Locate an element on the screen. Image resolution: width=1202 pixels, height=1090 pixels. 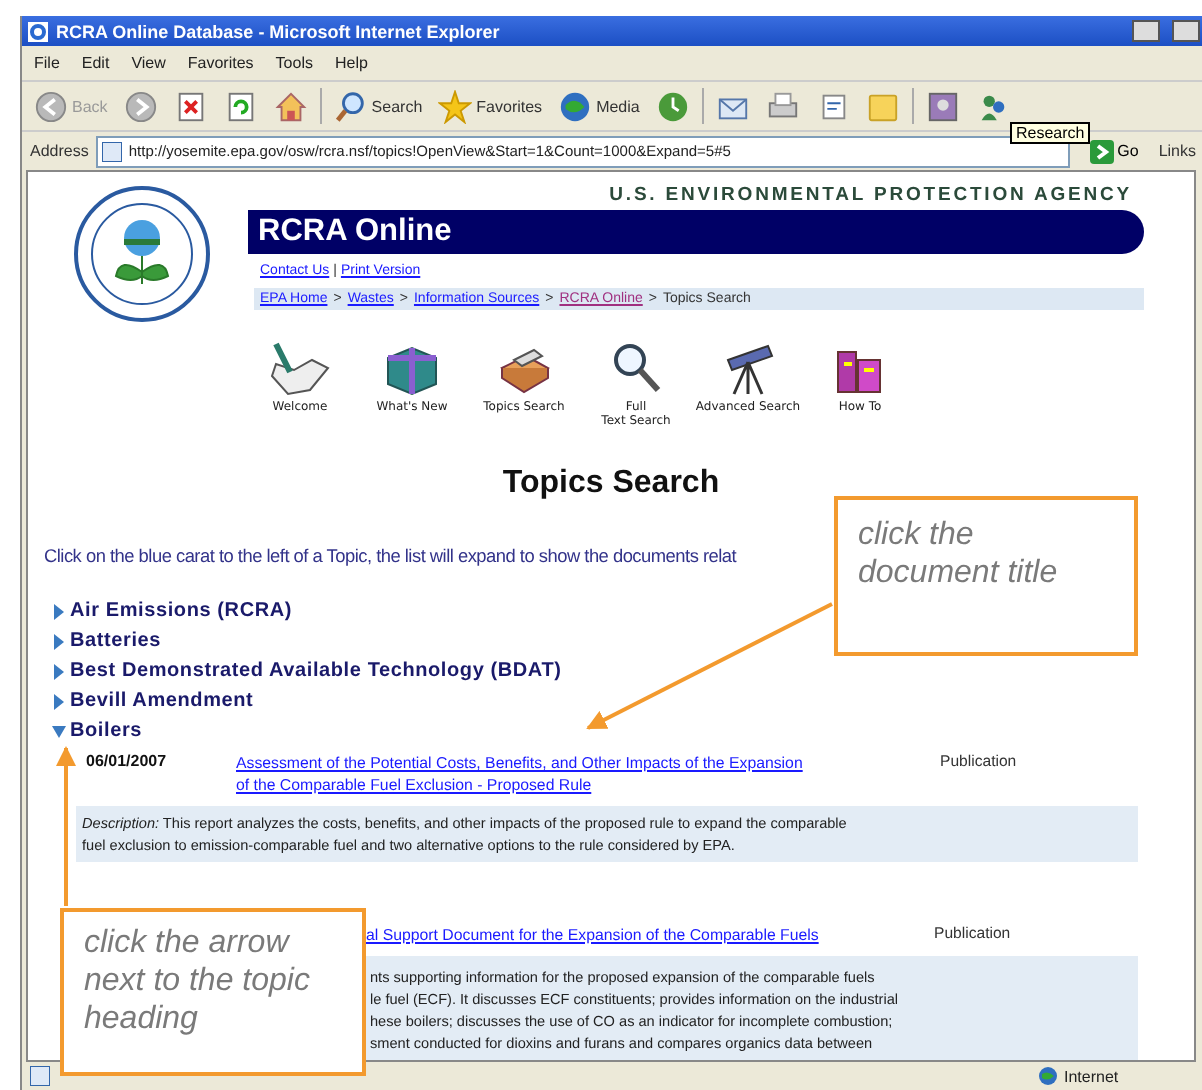
site-banner: RCRA Online is located at coordinates (696, 232).